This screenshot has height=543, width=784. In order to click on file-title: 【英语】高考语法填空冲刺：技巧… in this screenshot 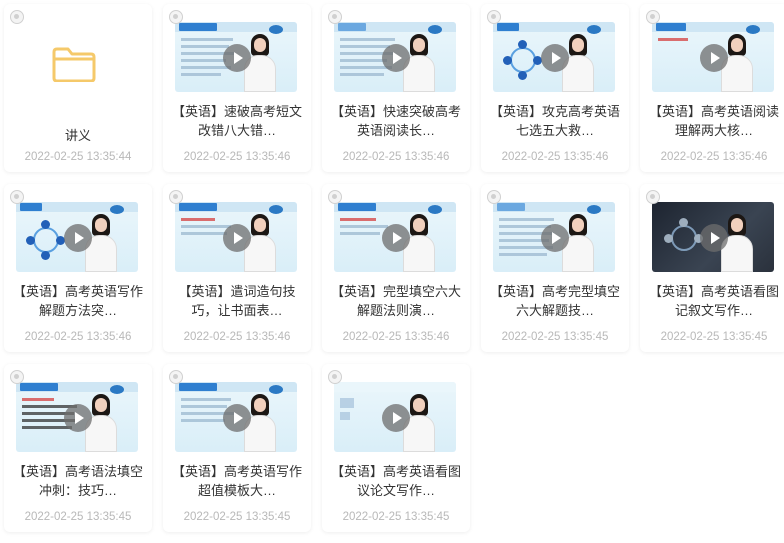, I will do `click(77, 481)`.